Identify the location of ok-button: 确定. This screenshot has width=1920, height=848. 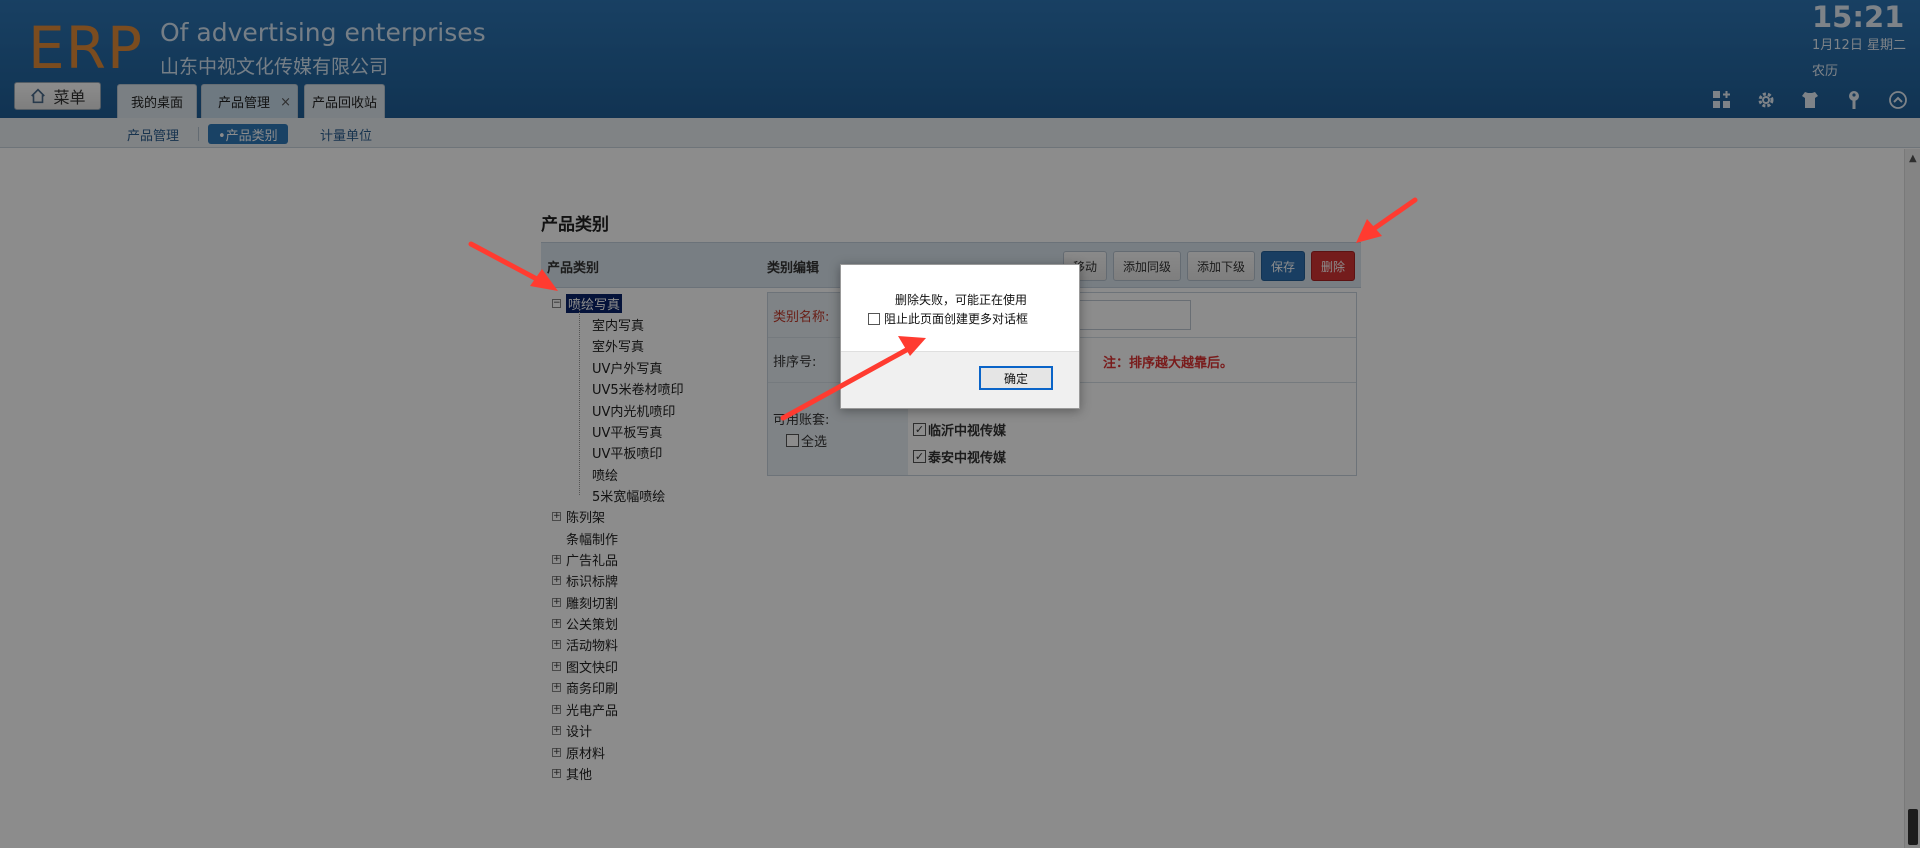
(1016, 378).